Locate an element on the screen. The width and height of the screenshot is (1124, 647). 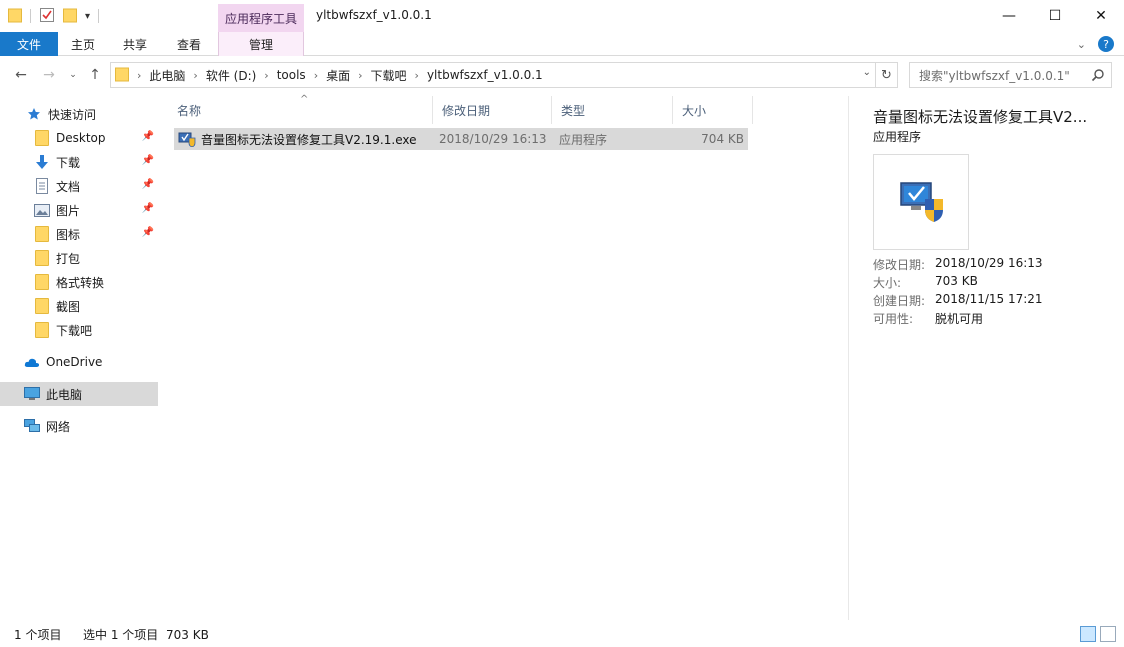
quick-access-toolbar: ▾ is located at coordinates (54, 16).